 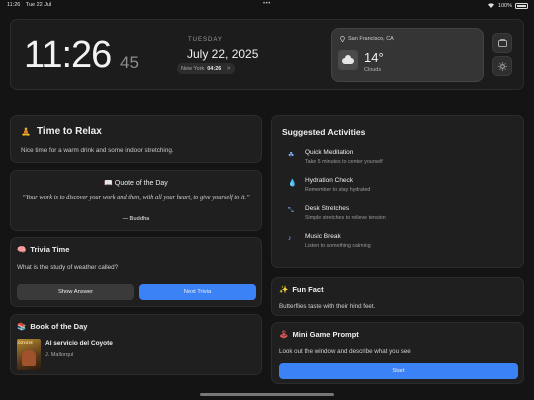 I want to click on activity-title: Desk Stretches, so click(x=327, y=208).